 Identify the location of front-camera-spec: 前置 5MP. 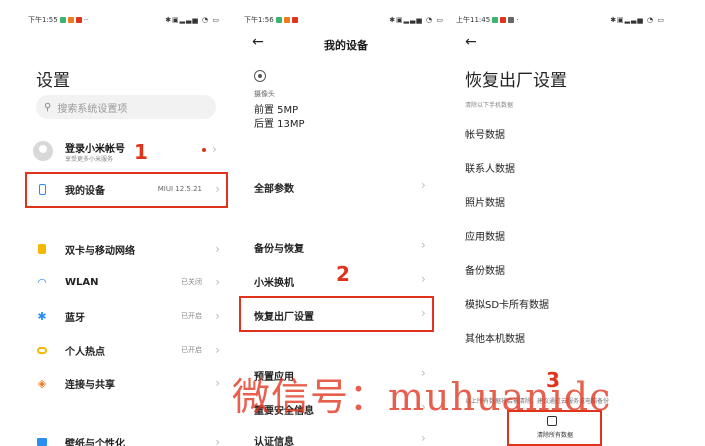
(276, 110).